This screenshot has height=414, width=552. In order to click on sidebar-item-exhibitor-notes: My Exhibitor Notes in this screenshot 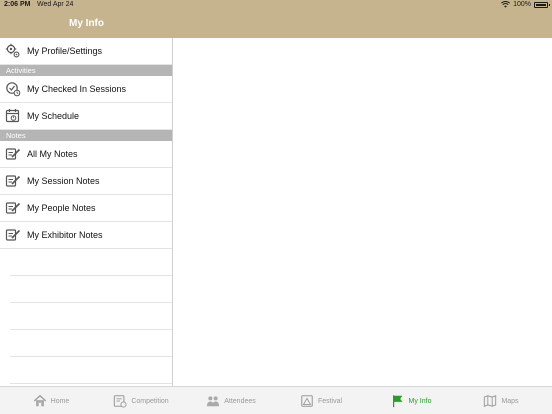, I will do `click(86, 235)`.